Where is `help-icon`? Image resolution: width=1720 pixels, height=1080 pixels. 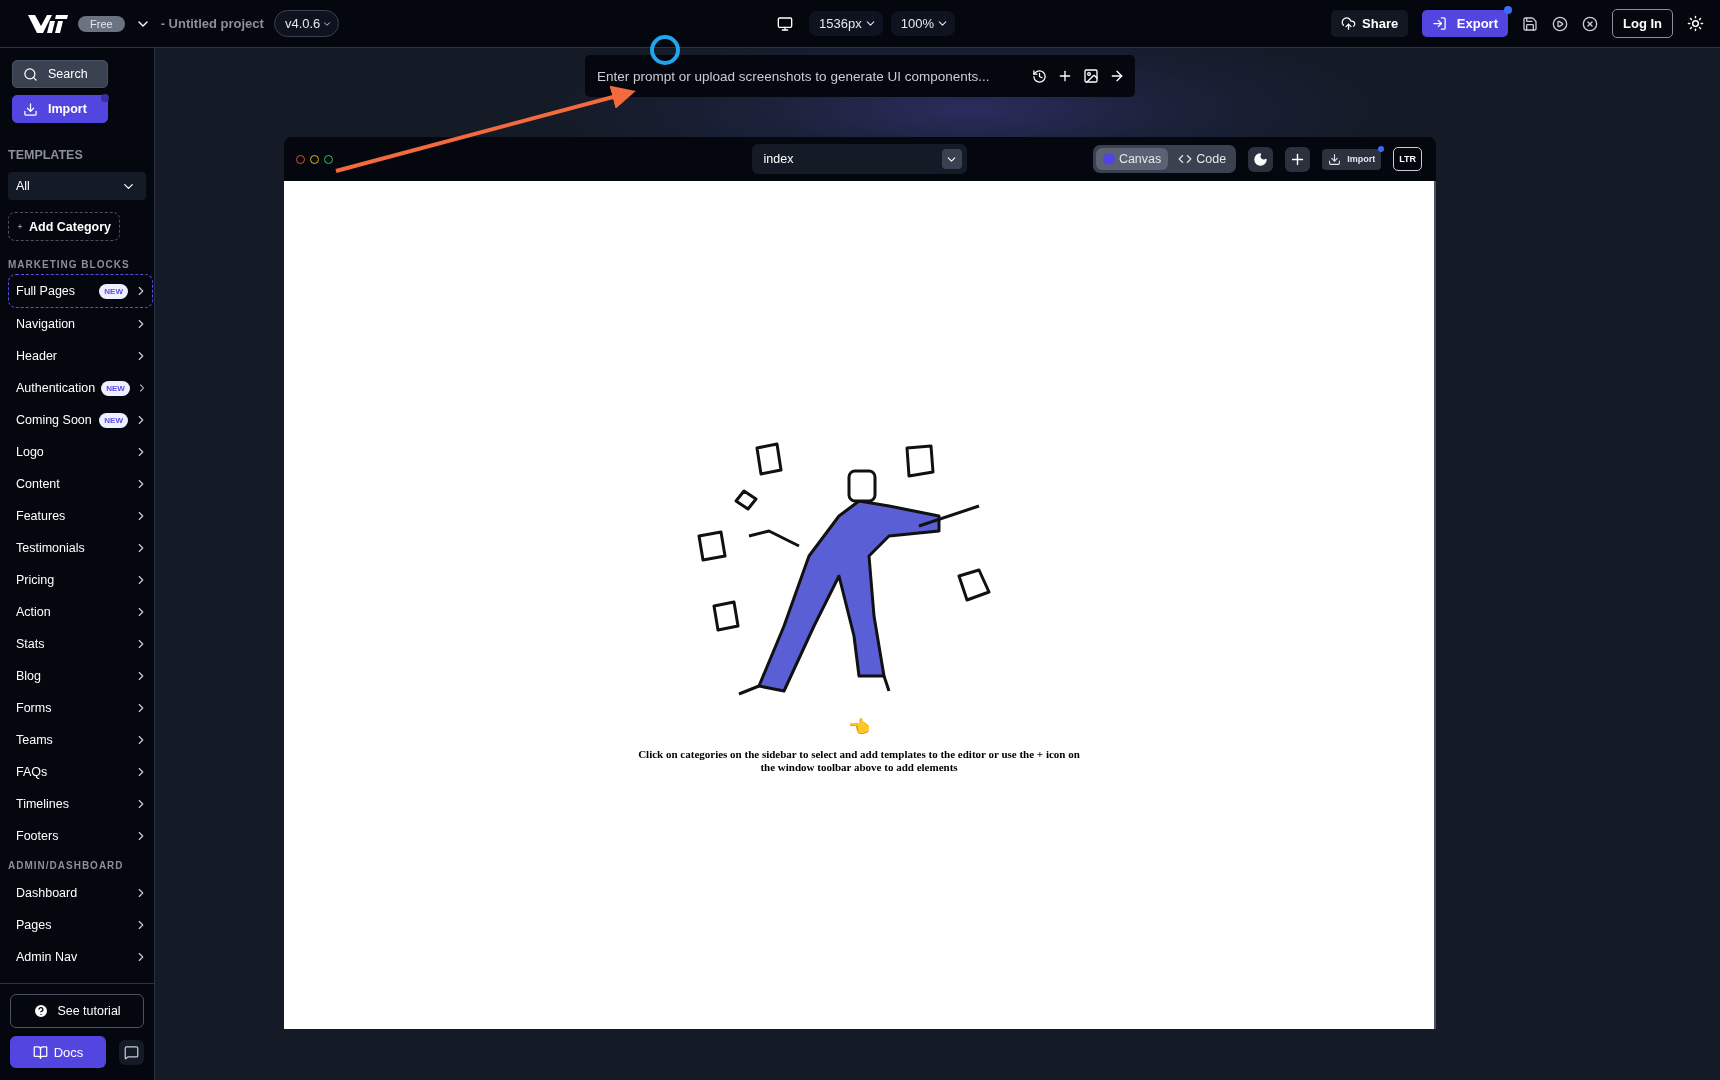 help-icon is located at coordinates (41, 1011).